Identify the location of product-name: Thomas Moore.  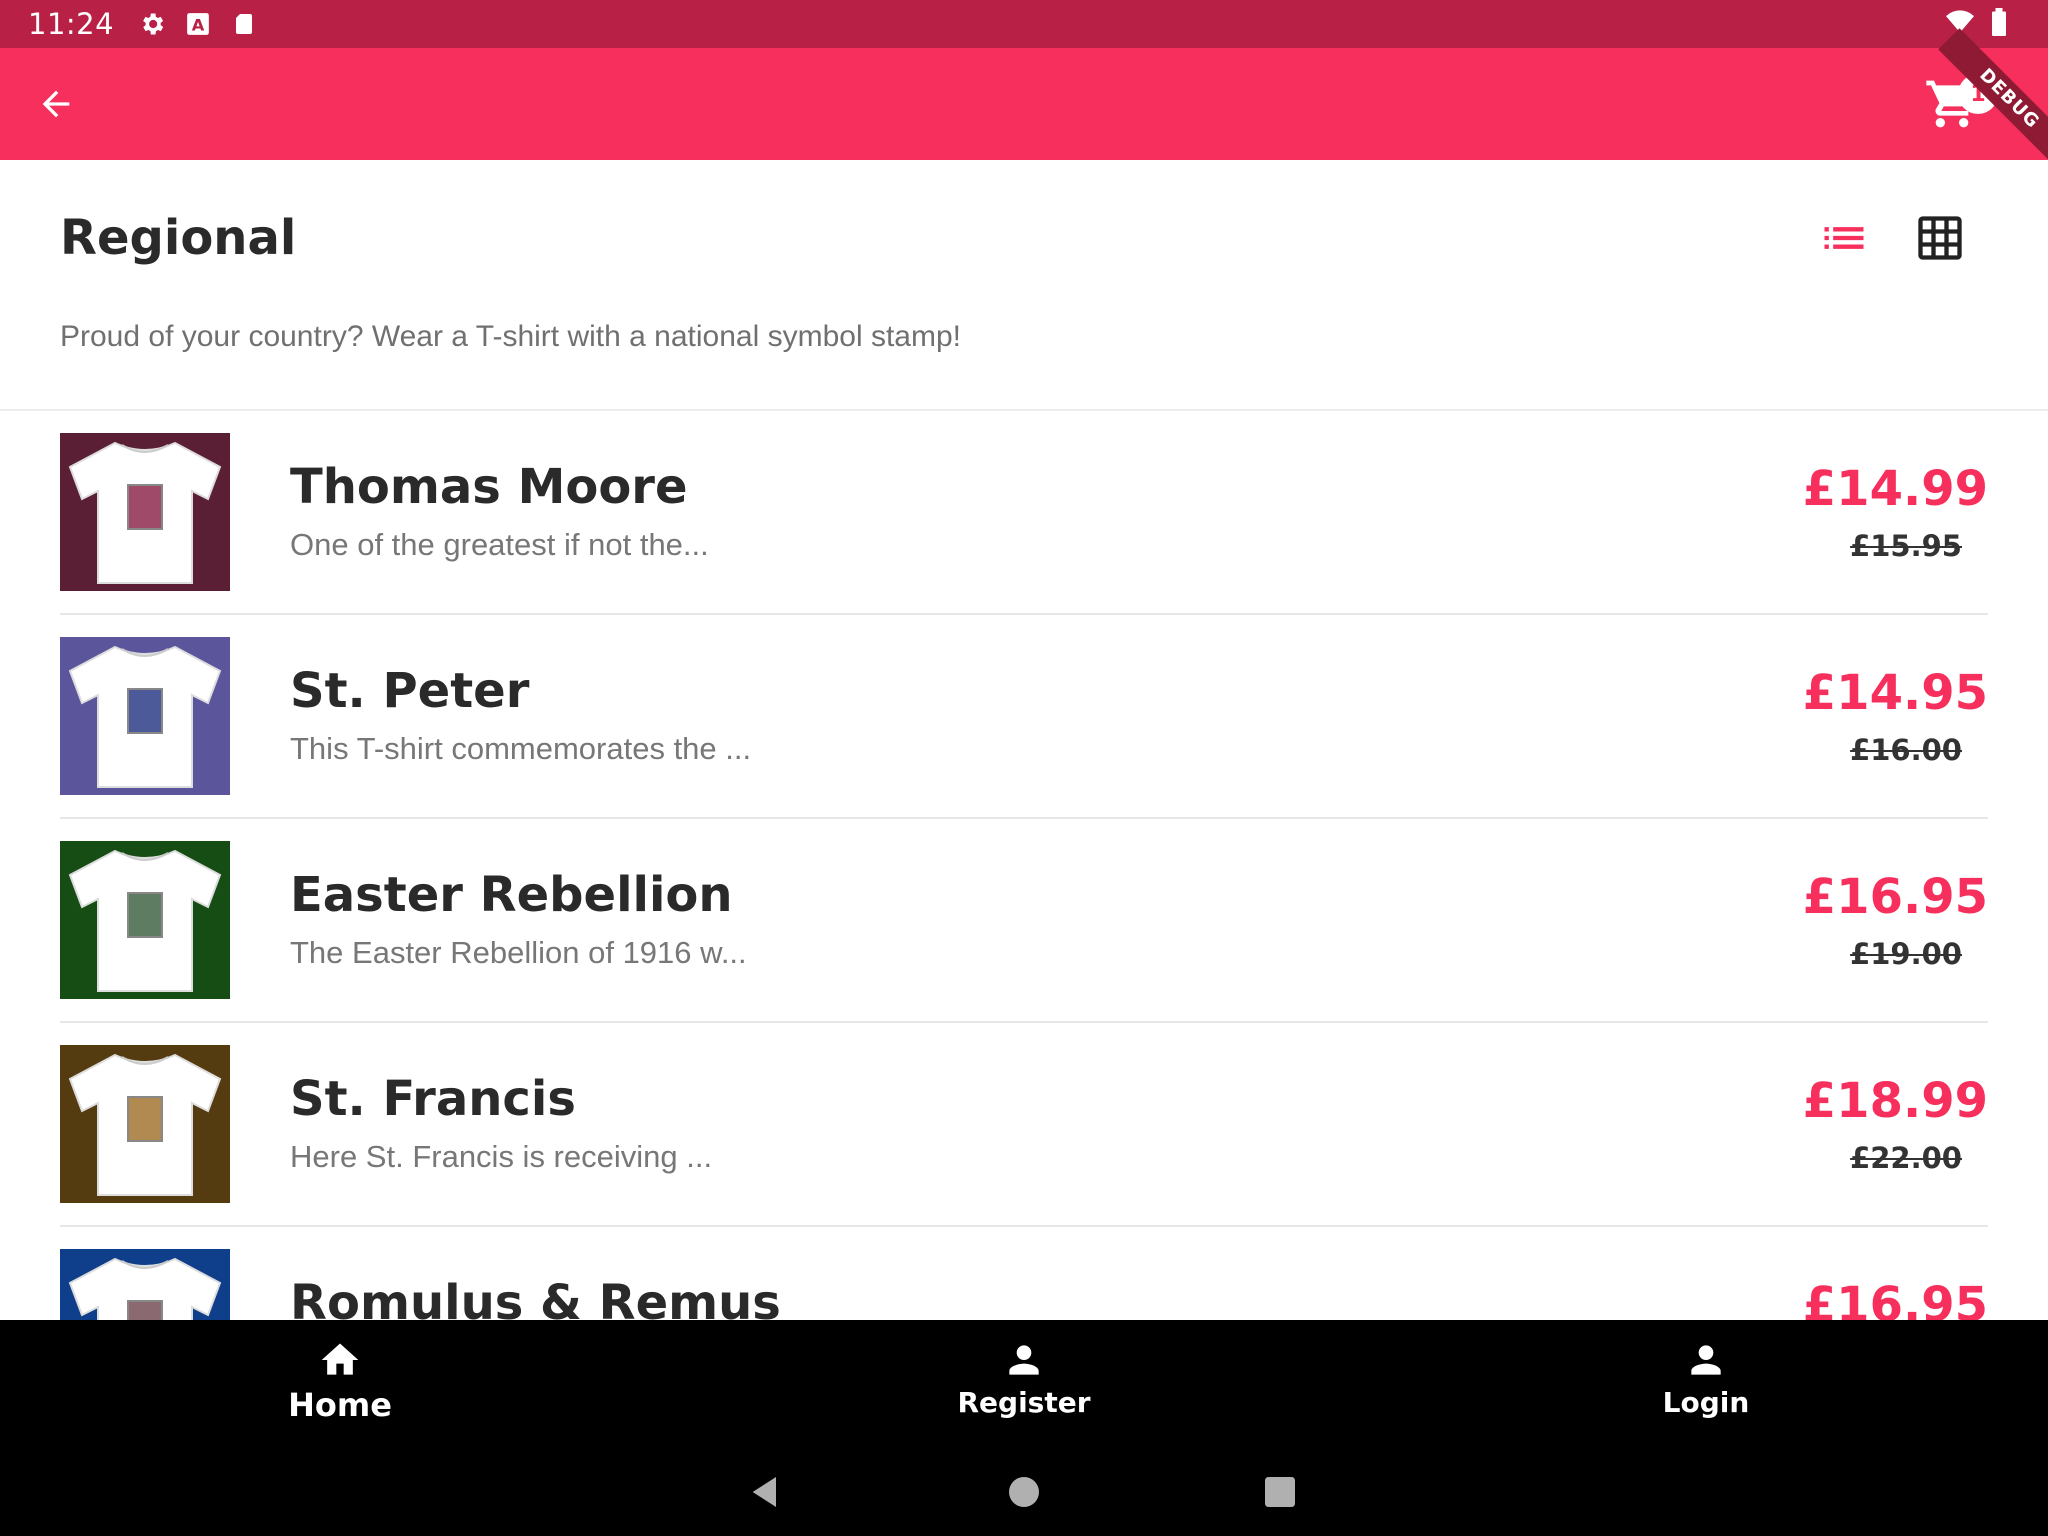
(489, 487).